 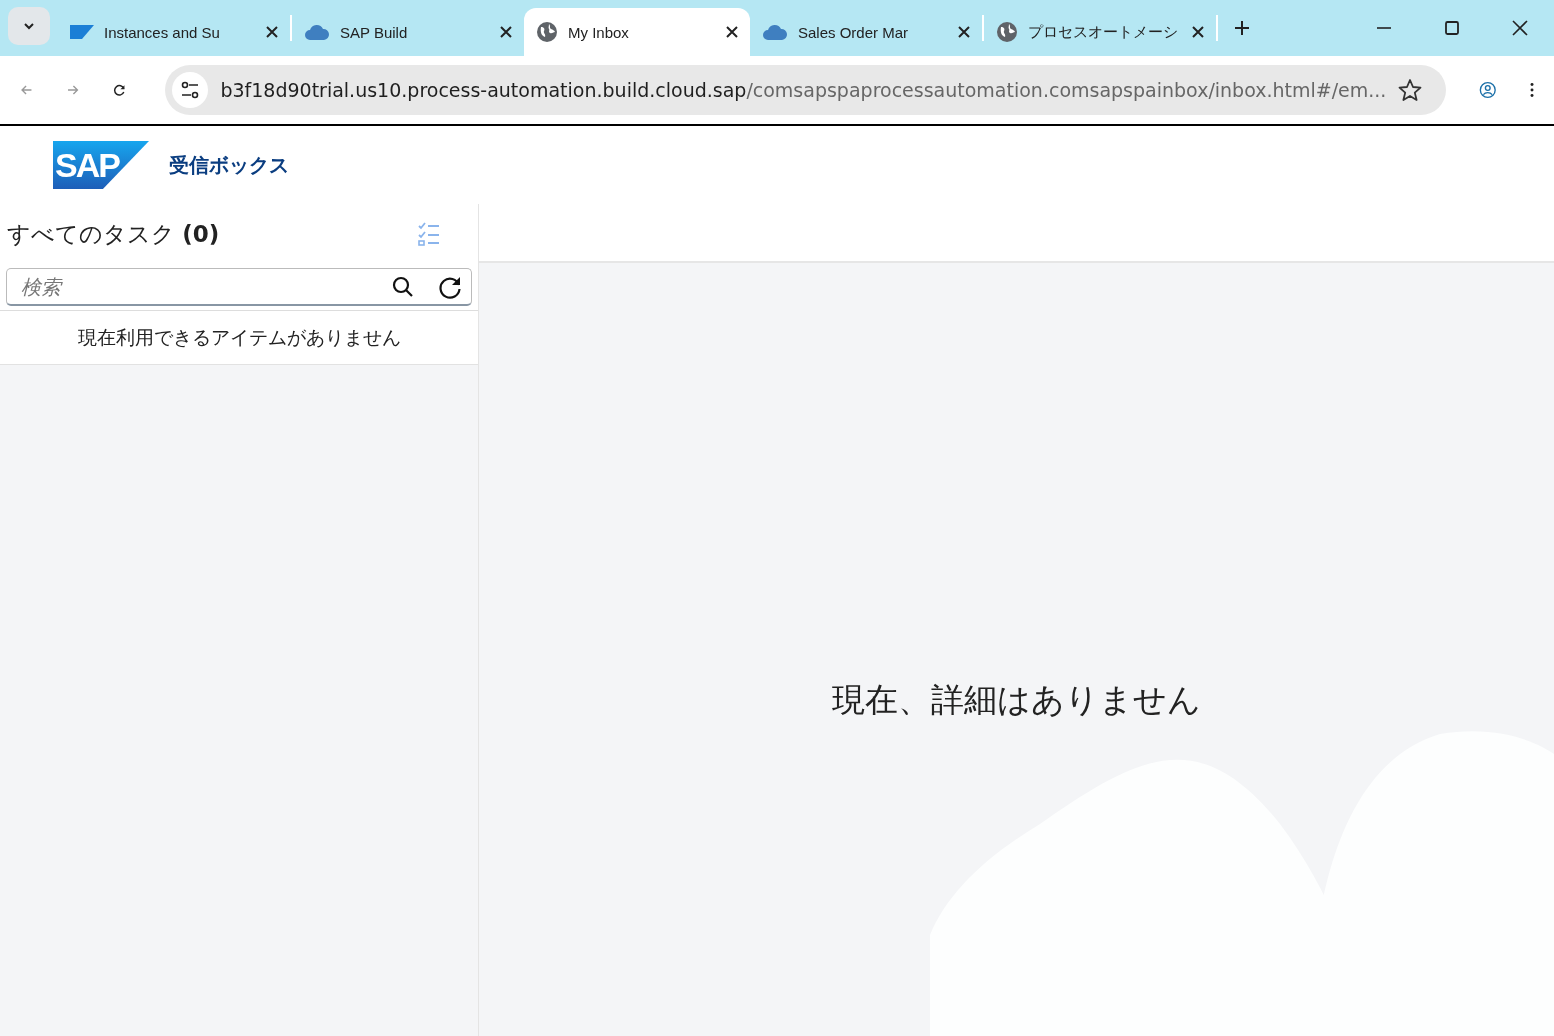 I want to click on sap-logo-icon, so click(x=82, y=32).